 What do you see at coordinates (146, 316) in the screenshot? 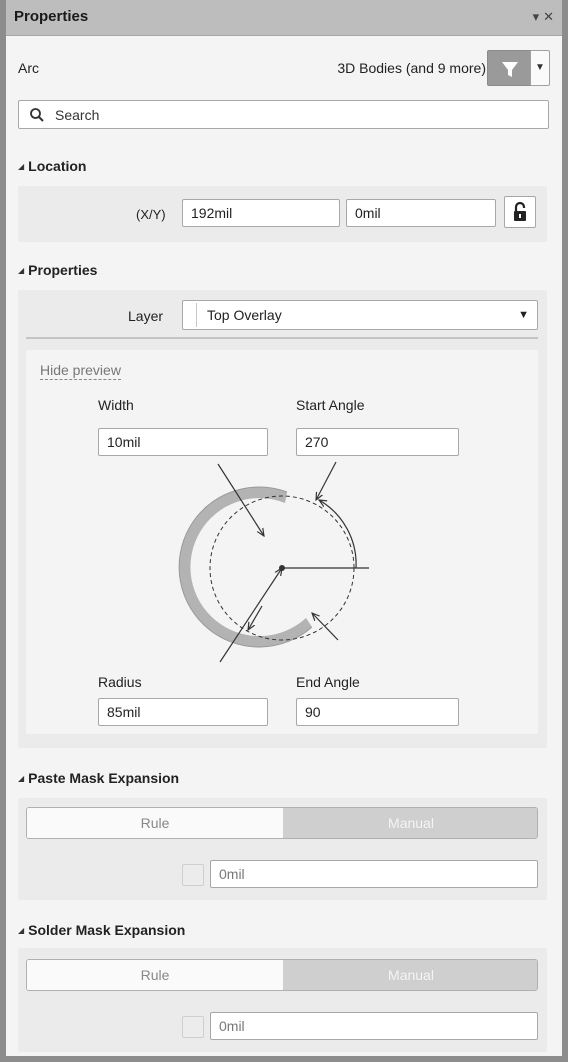
I see `layer-label: Layer` at bounding box center [146, 316].